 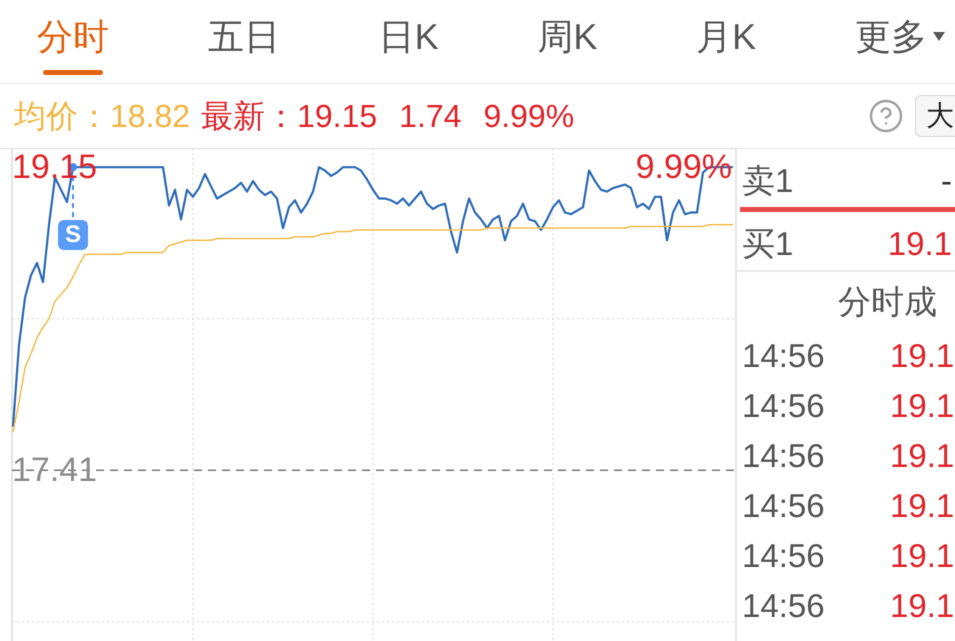 I want to click on latest-price-label: 最新：, so click(x=249, y=116).